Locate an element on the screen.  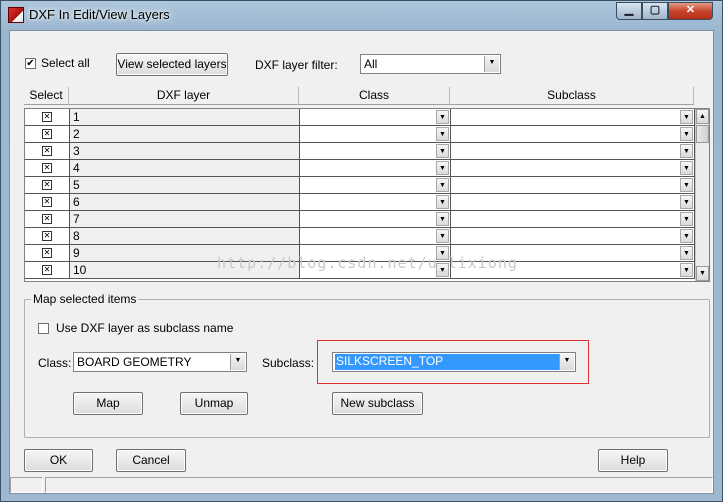
dxf-layer-cell: 6 is located at coordinates (185, 202).